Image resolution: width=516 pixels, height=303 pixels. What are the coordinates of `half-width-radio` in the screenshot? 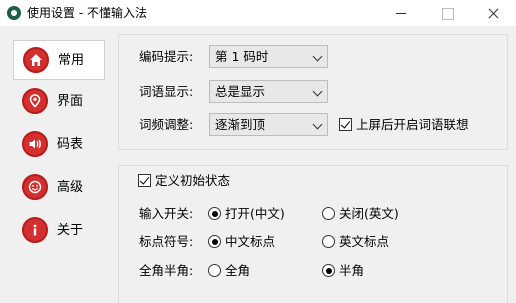 It's located at (328, 270).